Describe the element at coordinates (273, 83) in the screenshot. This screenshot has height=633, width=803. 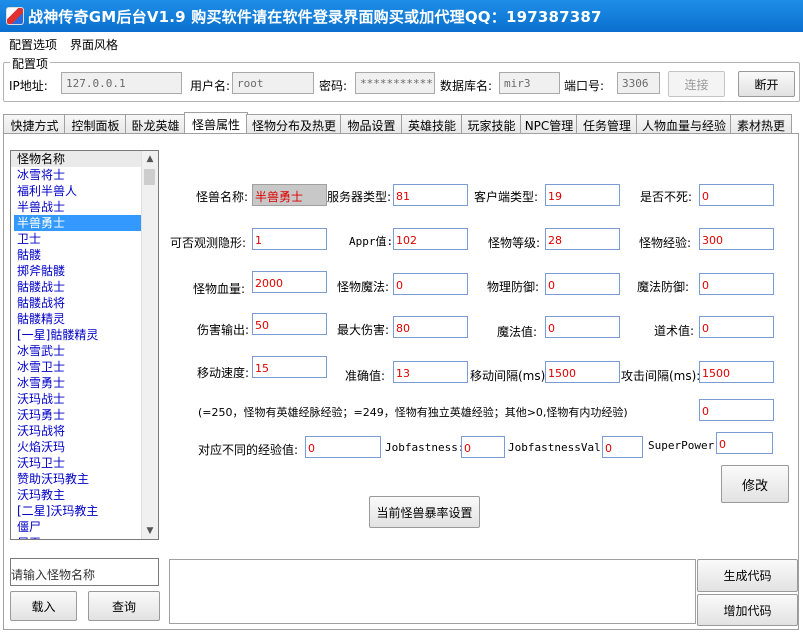
I see `user-field: root` at that location.